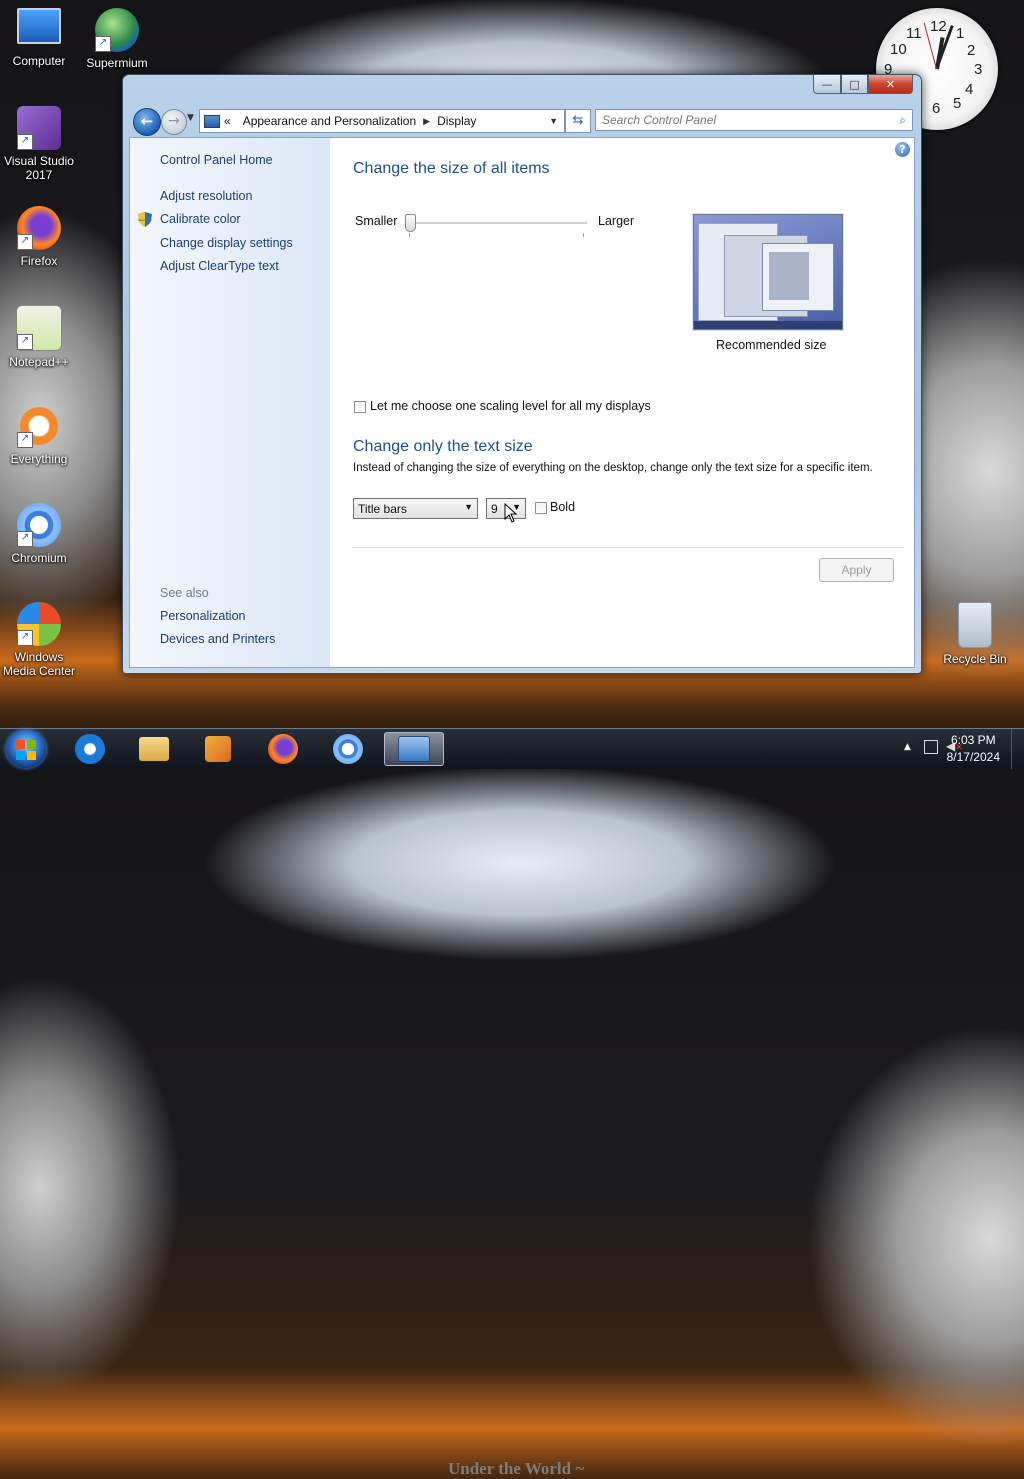 The height and width of the screenshot is (1479, 1024). Describe the element at coordinates (973, 757) in the screenshot. I see `taskbar-date: 8/17/2024` at that location.